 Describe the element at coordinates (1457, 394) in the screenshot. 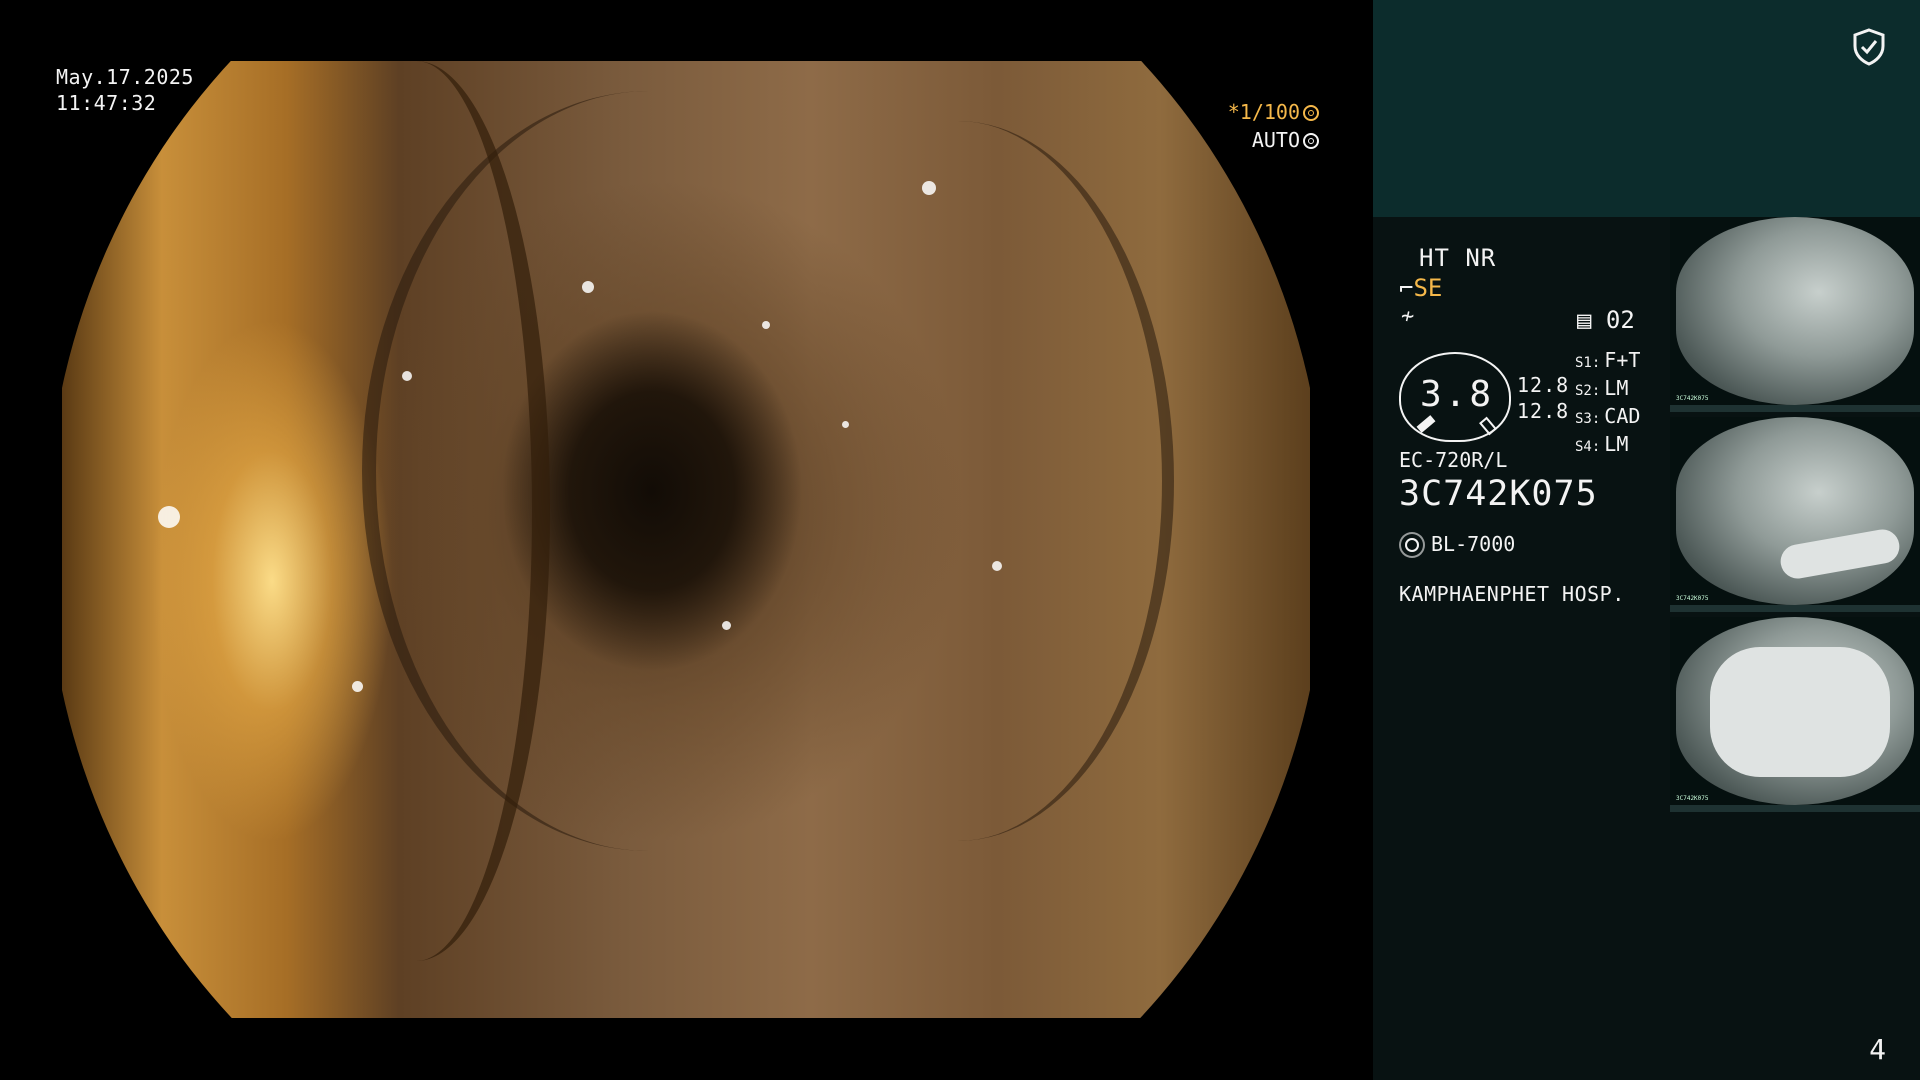

I see `brightness-value: 3.8` at that location.